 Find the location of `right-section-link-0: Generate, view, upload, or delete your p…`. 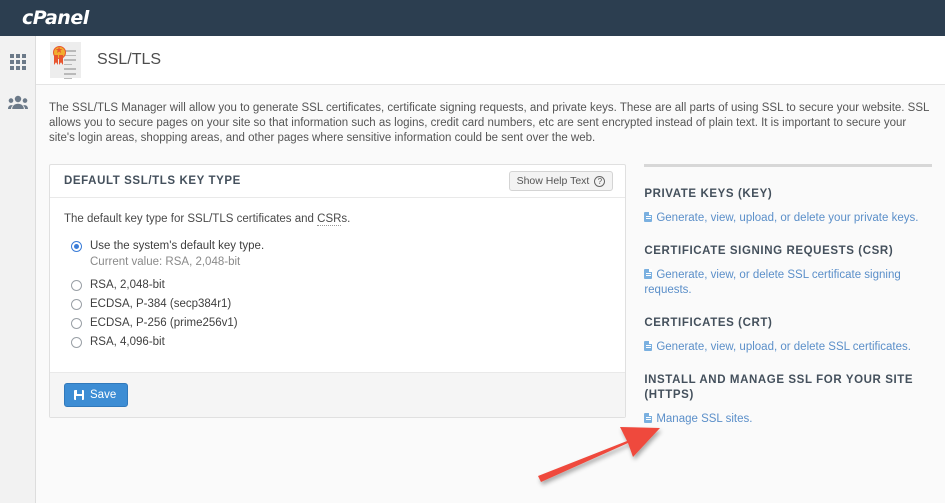

right-section-link-0: Generate, view, upload, or delete your p… is located at coordinates (788, 218).